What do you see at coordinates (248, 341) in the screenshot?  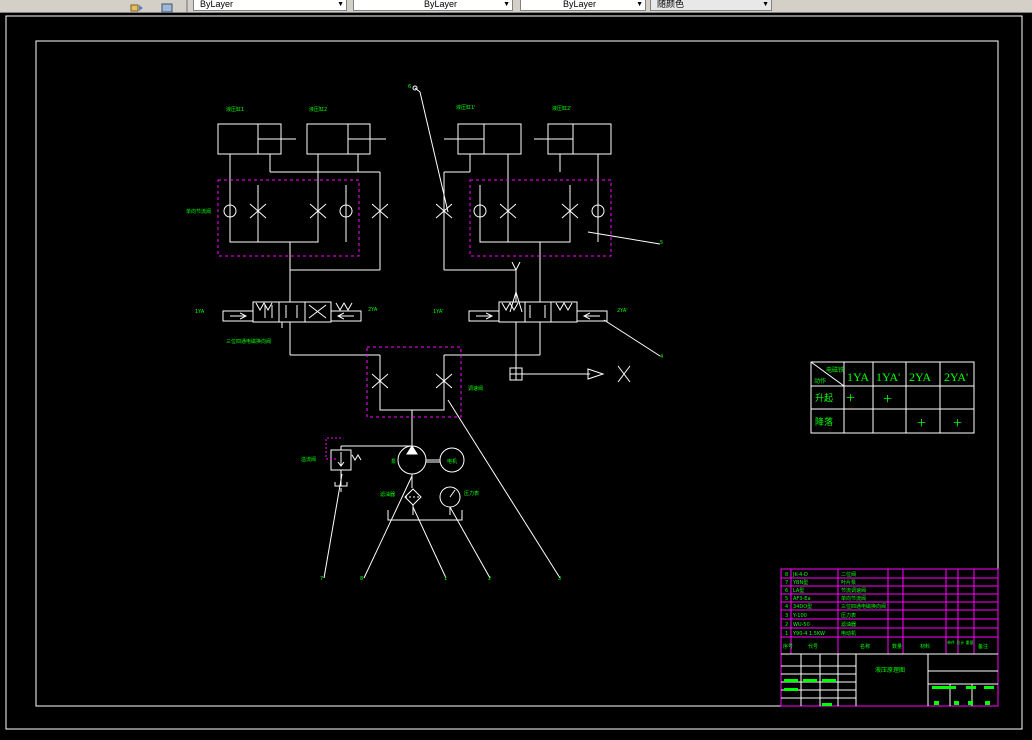 I see `valve-left-caption: 三位四通电磁换向阀` at bounding box center [248, 341].